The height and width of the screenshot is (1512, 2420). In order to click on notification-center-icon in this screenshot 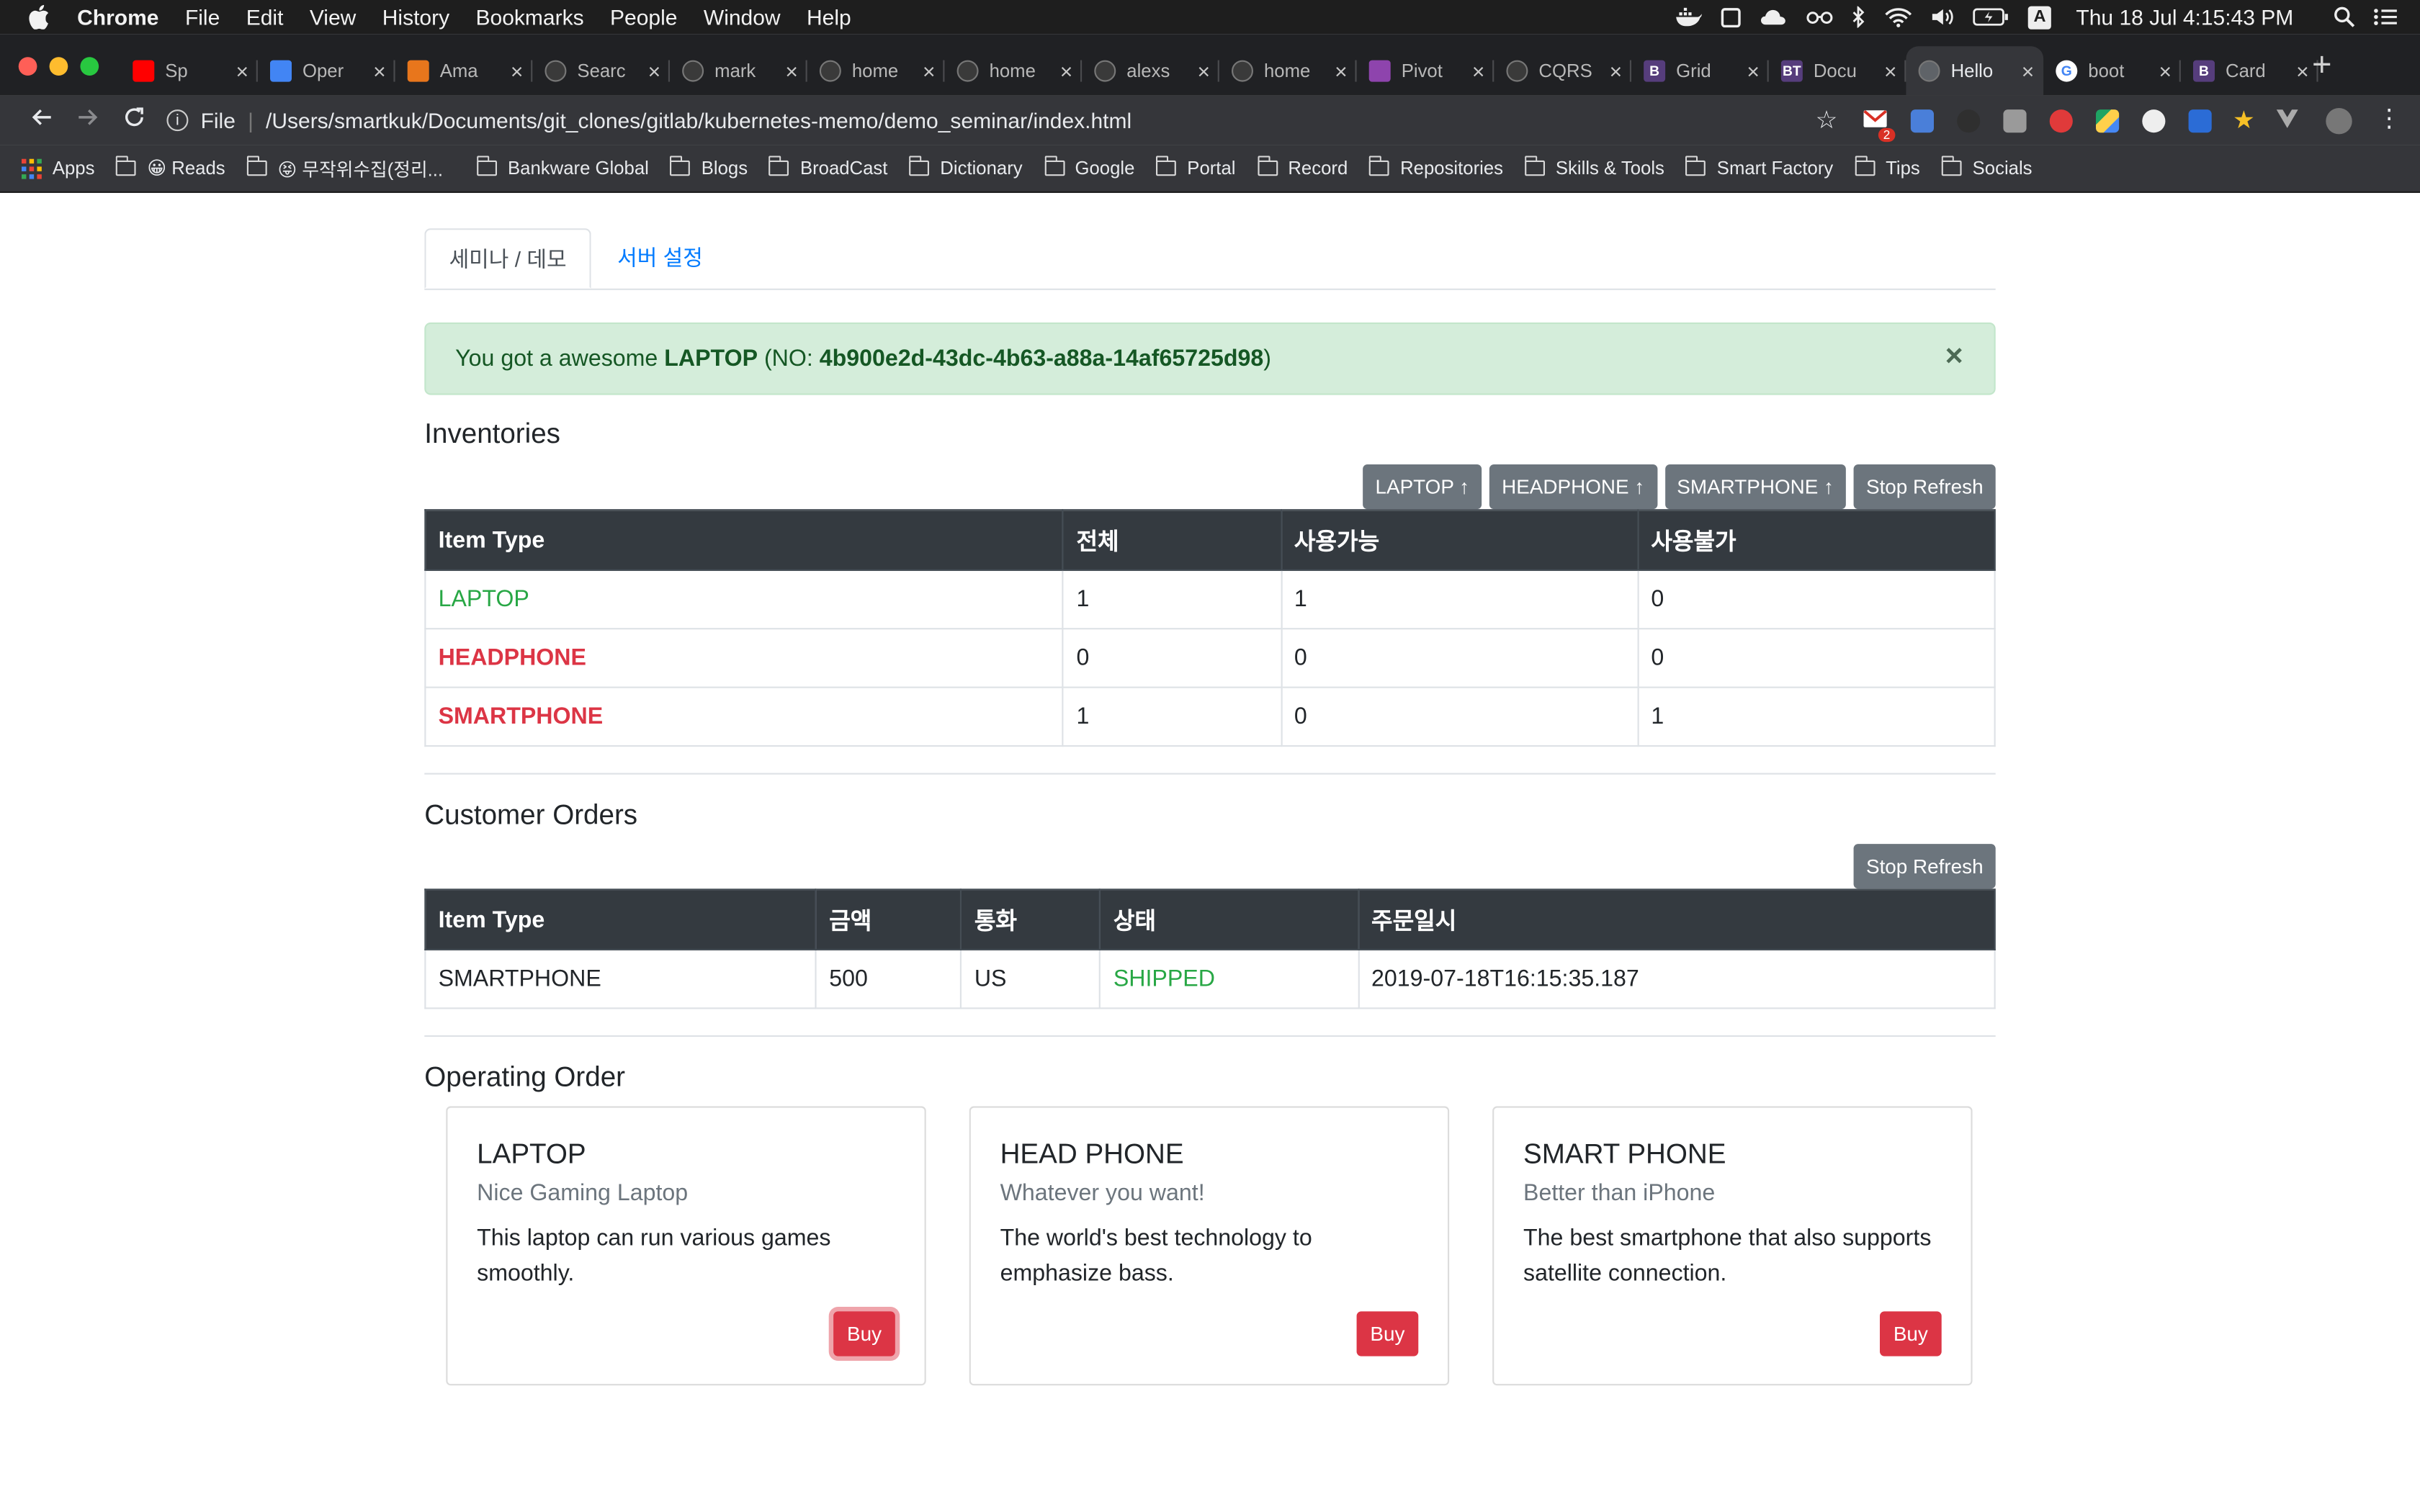, I will do `click(2386, 17)`.